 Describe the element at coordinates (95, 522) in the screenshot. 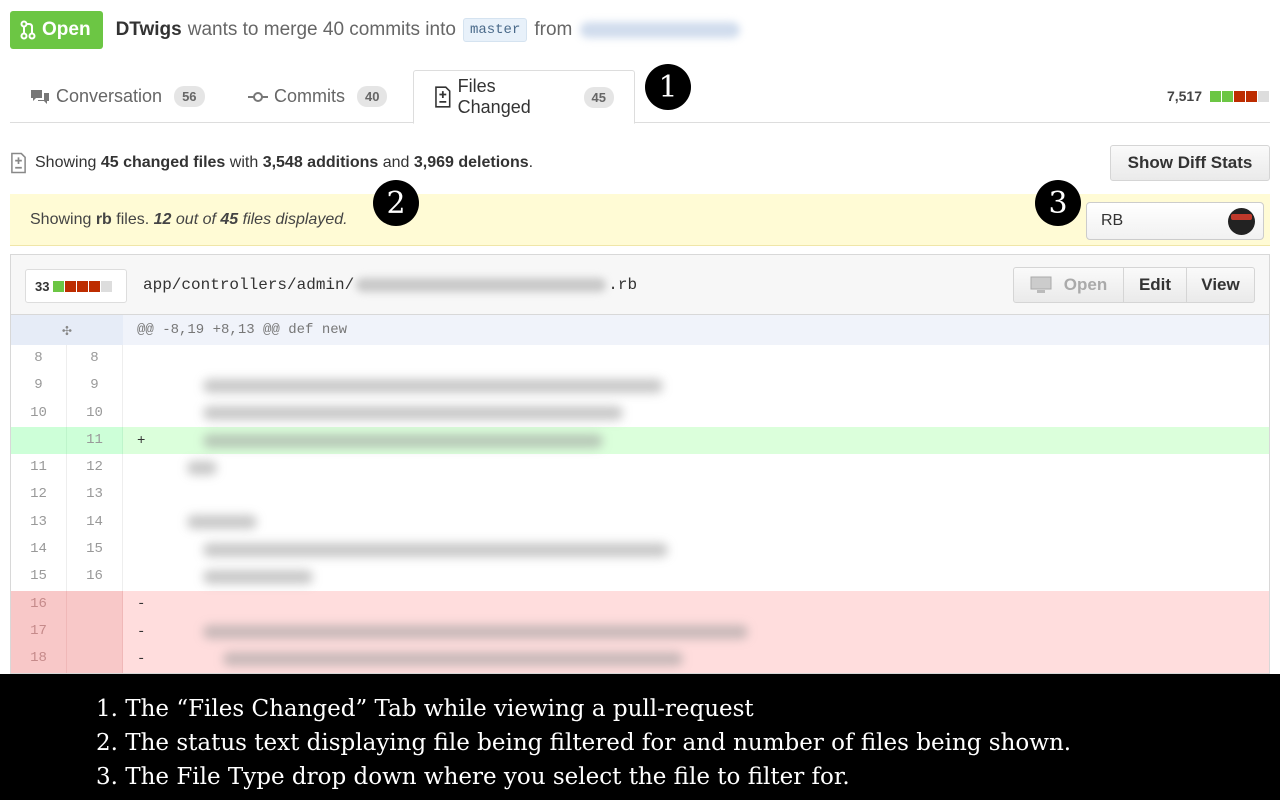

I see `new-line-number: 14` at that location.